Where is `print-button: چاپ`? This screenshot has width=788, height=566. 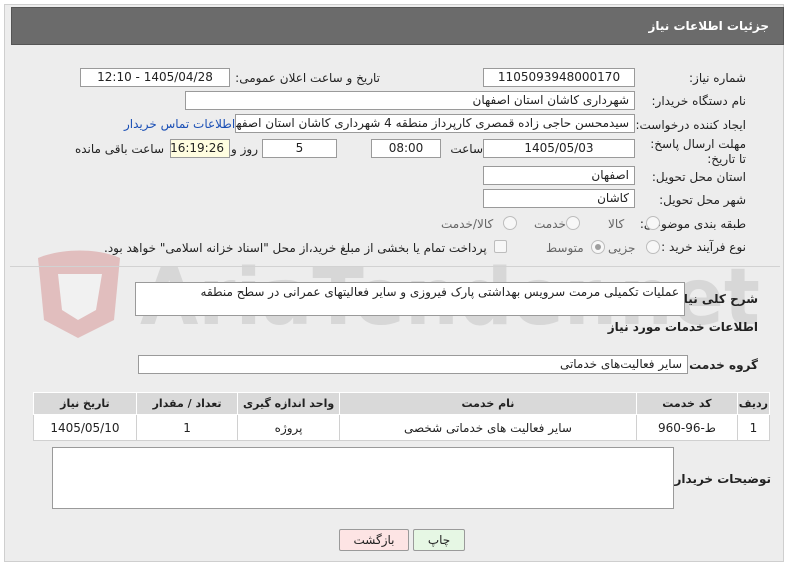 print-button: چاپ is located at coordinates (439, 540).